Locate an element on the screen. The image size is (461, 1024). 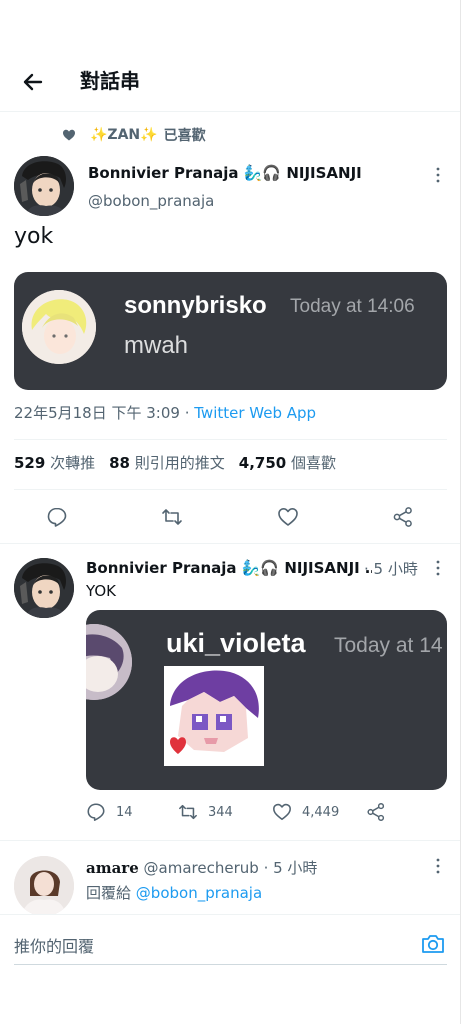
display-name: amare is located at coordinates (112, 868).